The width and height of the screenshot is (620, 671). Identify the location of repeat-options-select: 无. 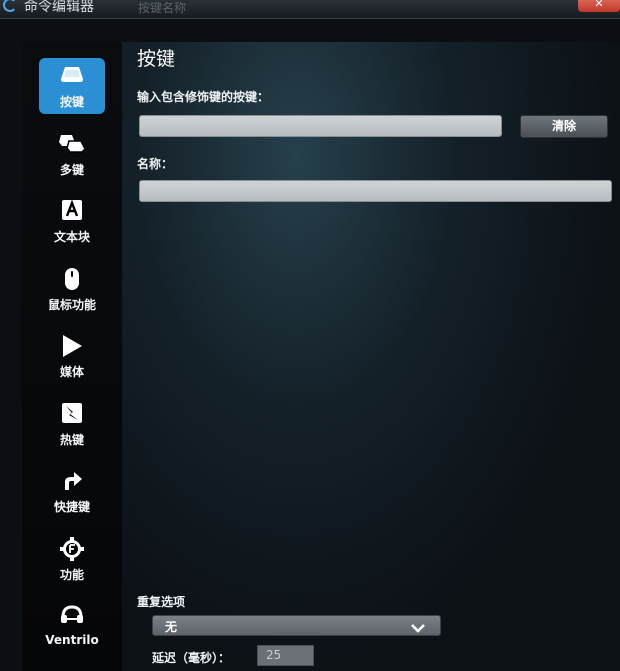
(296, 625).